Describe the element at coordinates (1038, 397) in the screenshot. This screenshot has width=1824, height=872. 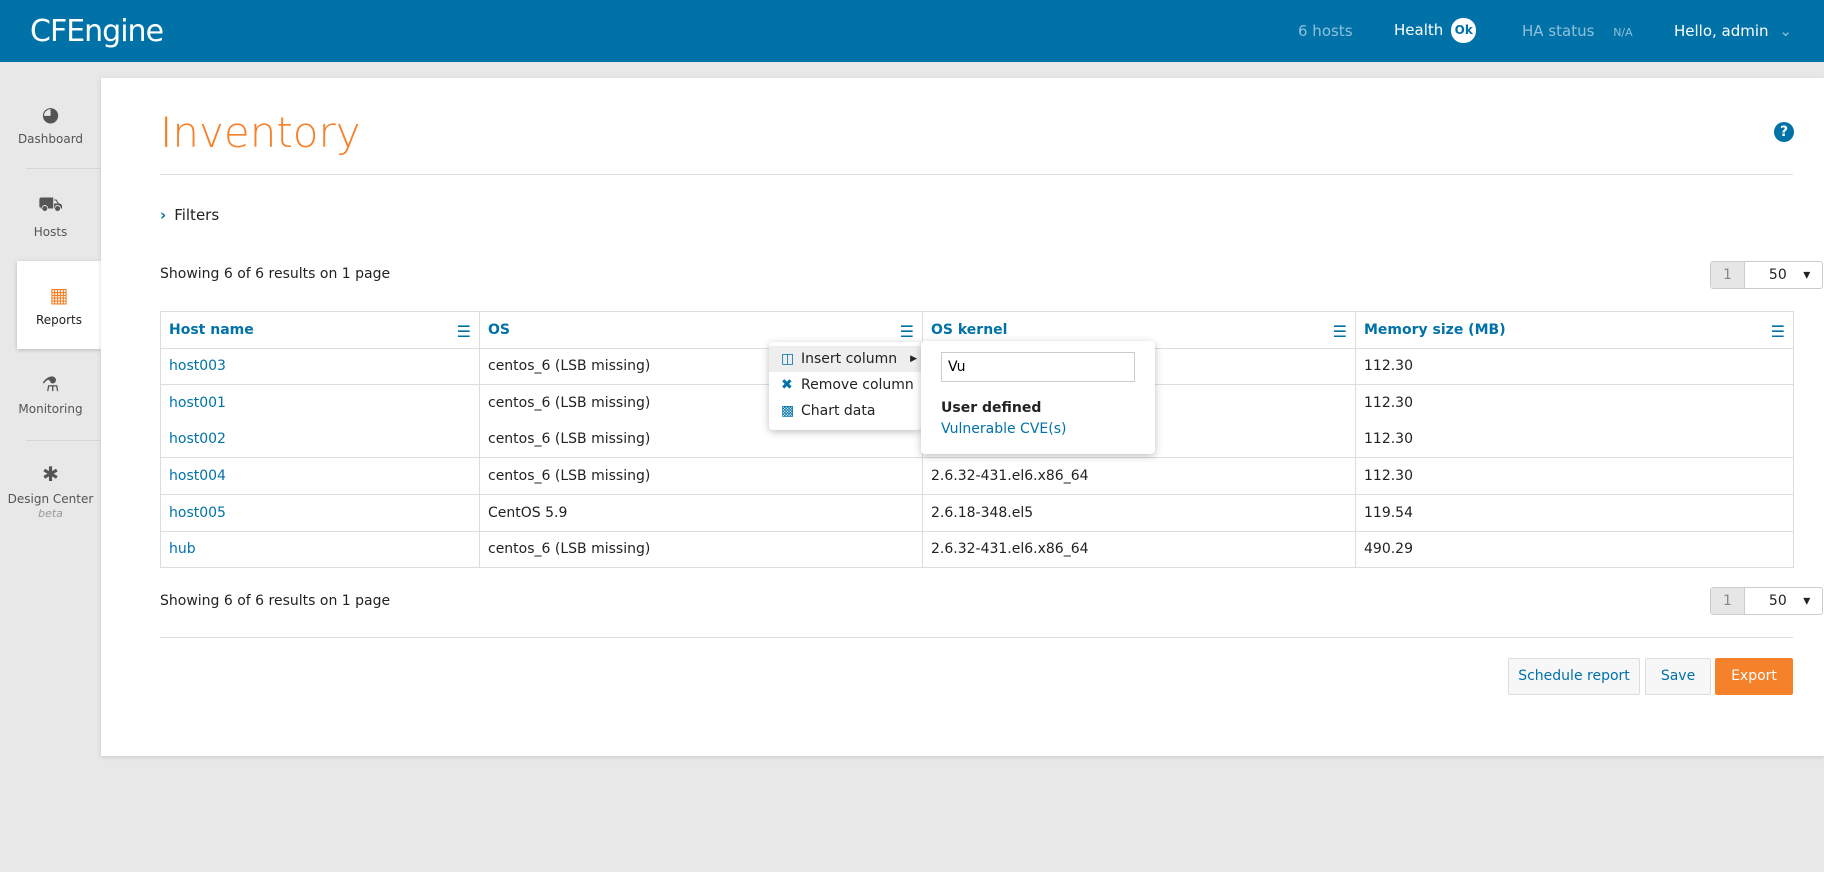
I see `insert-column-submenu: User defined Vulnerable CVE(s)` at that location.